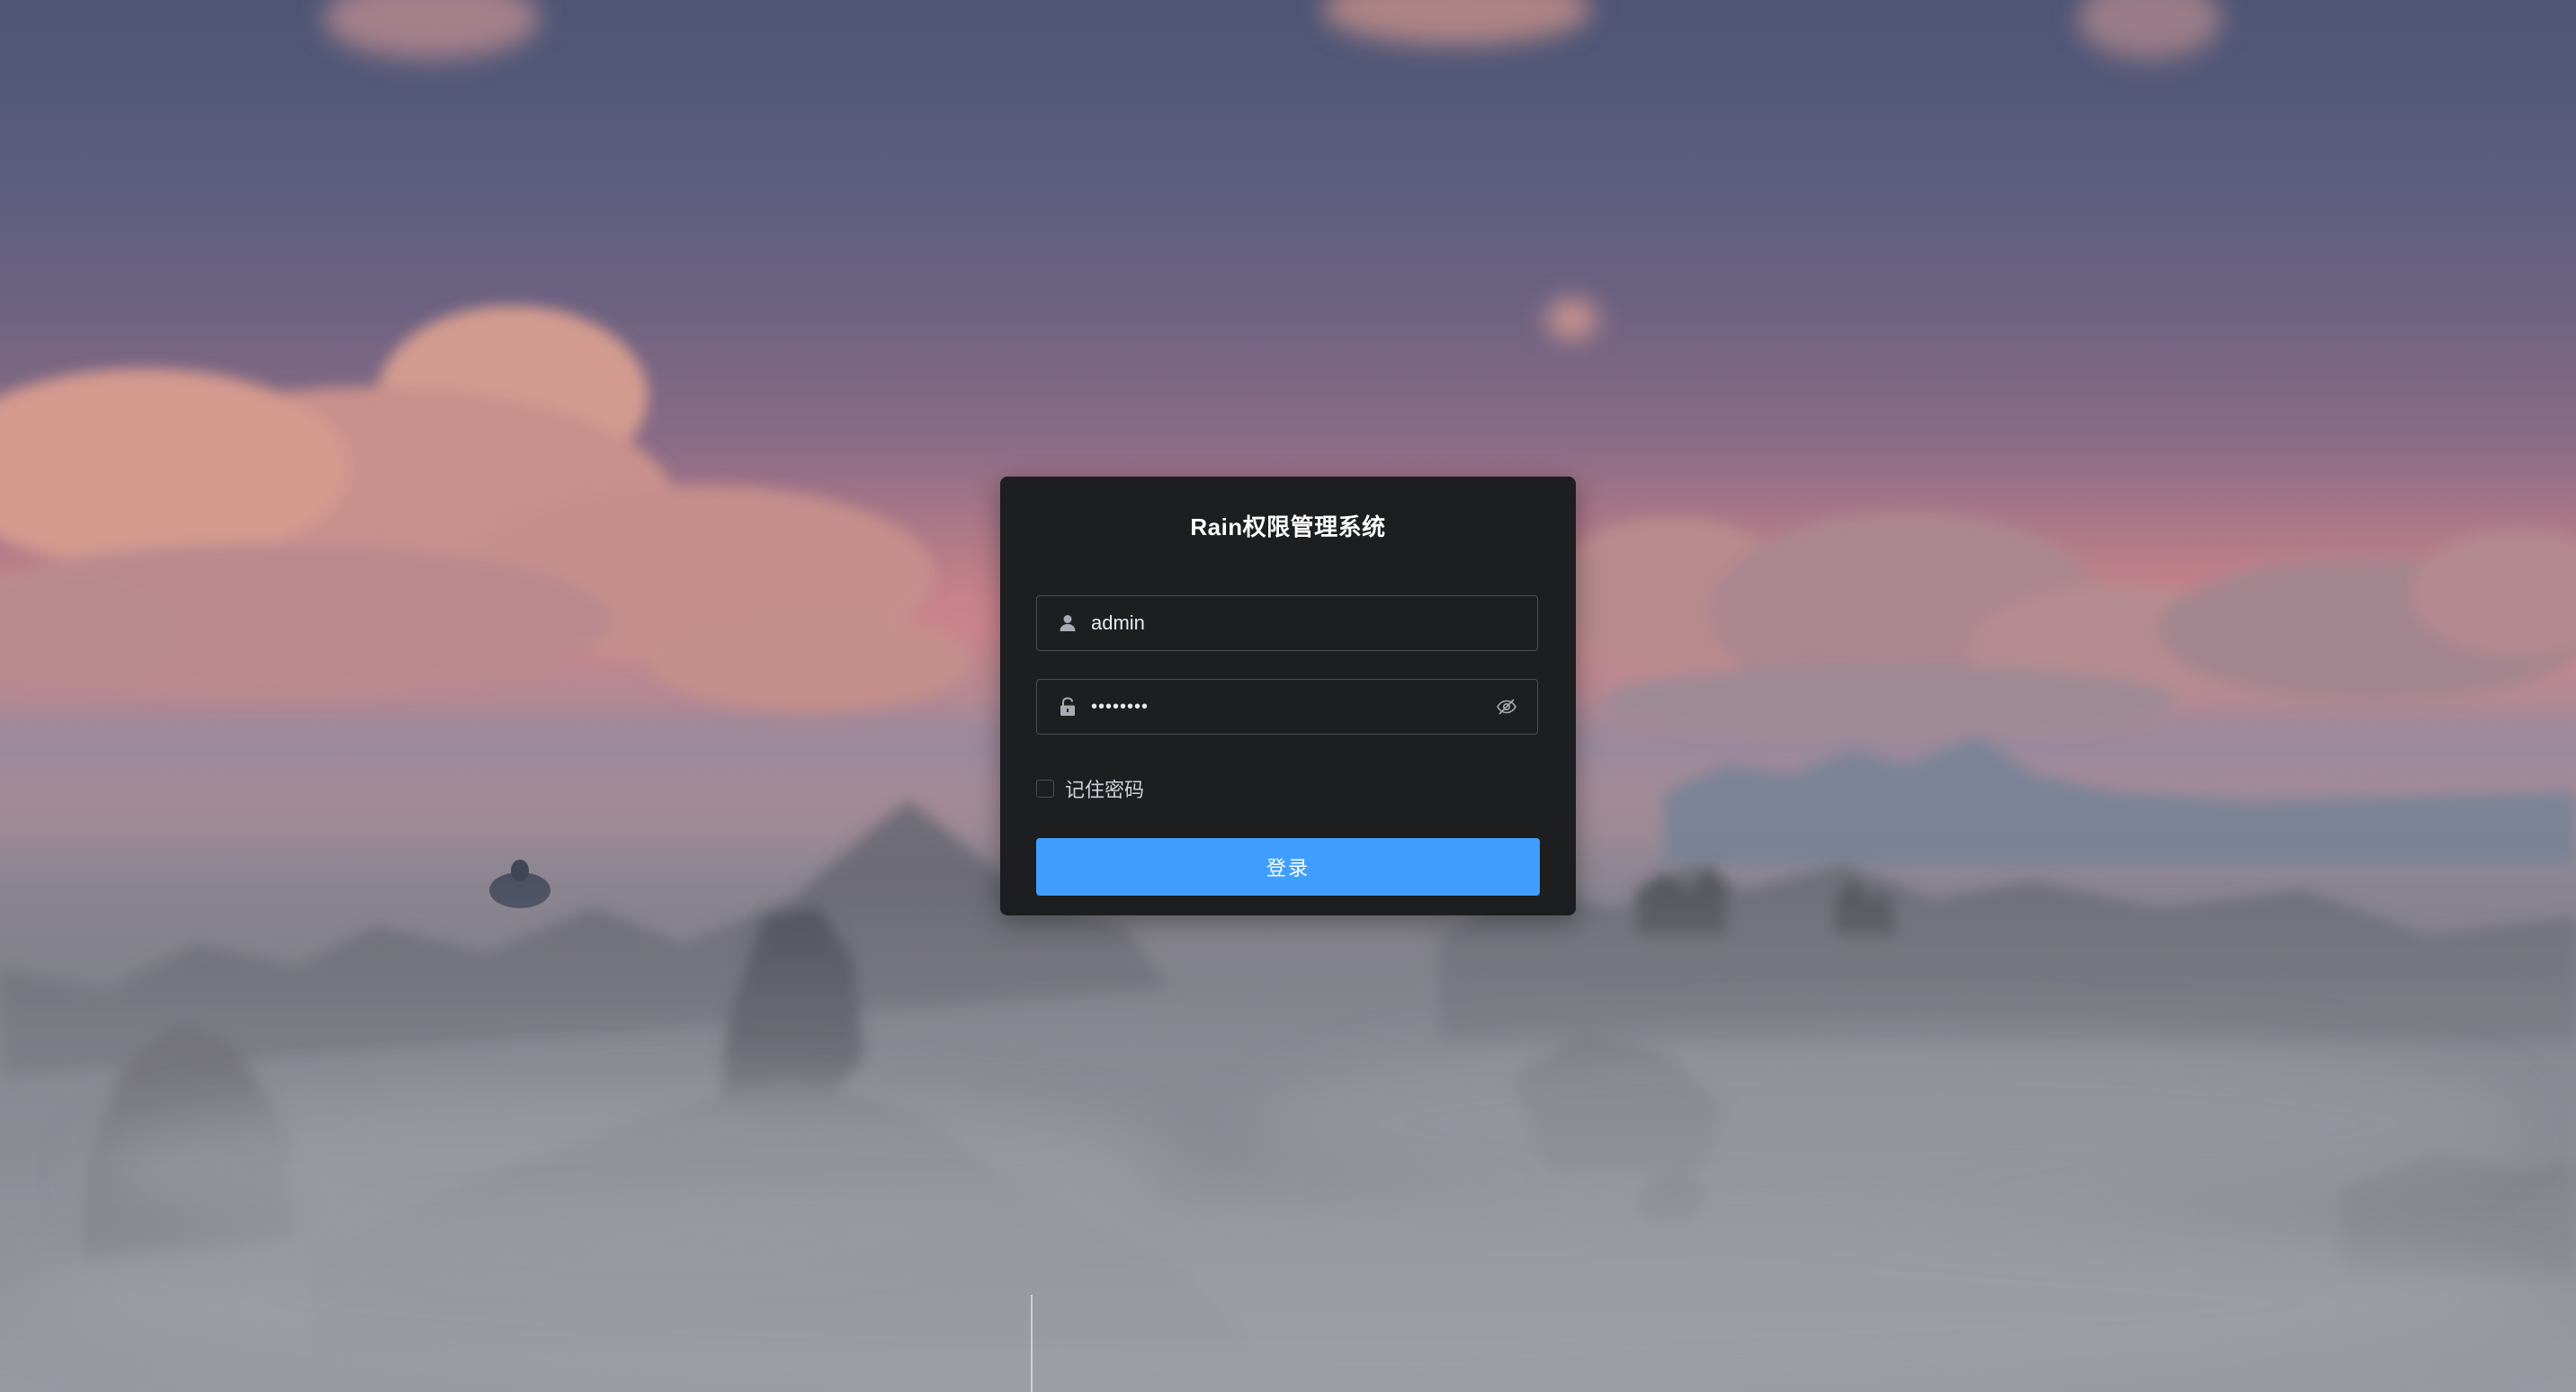 The width and height of the screenshot is (2576, 1392). What do you see at coordinates (1067, 623) in the screenshot?
I see `user-icon` at bounding box center [1067, 623].